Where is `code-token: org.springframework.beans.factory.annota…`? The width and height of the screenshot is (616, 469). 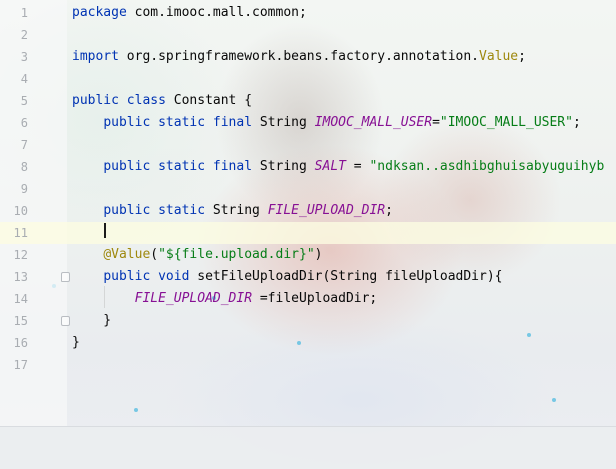
code-token: org.springframework.beans.factory.annota… is located at coordinates (298, 56).